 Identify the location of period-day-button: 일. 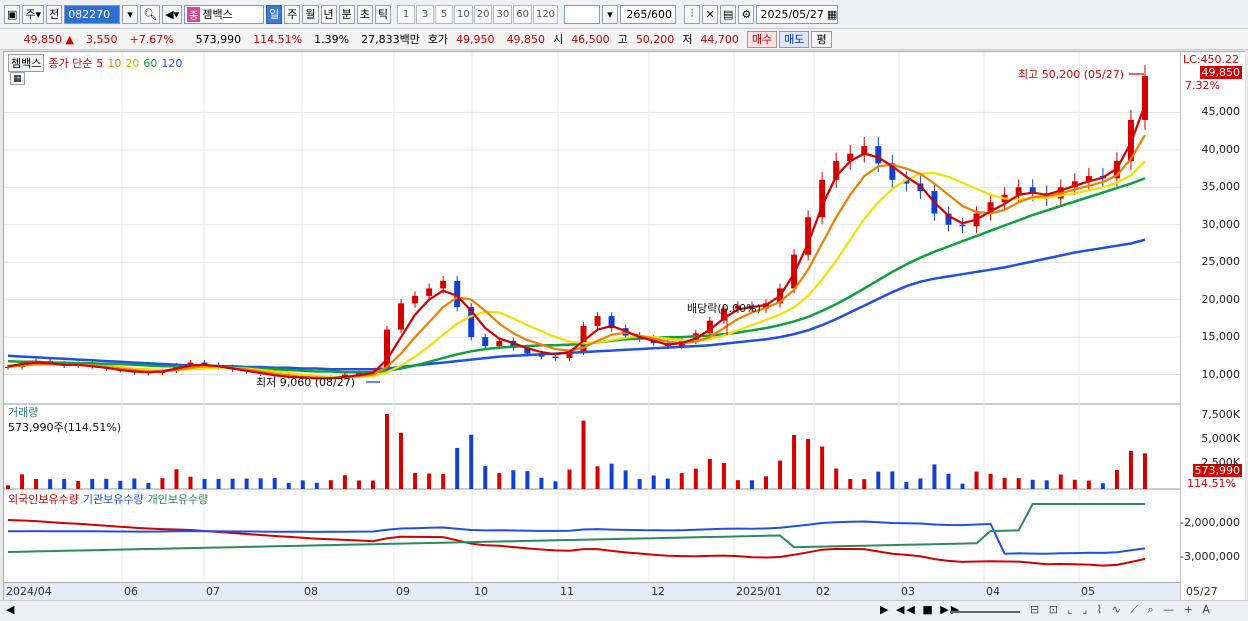
(274, 14).